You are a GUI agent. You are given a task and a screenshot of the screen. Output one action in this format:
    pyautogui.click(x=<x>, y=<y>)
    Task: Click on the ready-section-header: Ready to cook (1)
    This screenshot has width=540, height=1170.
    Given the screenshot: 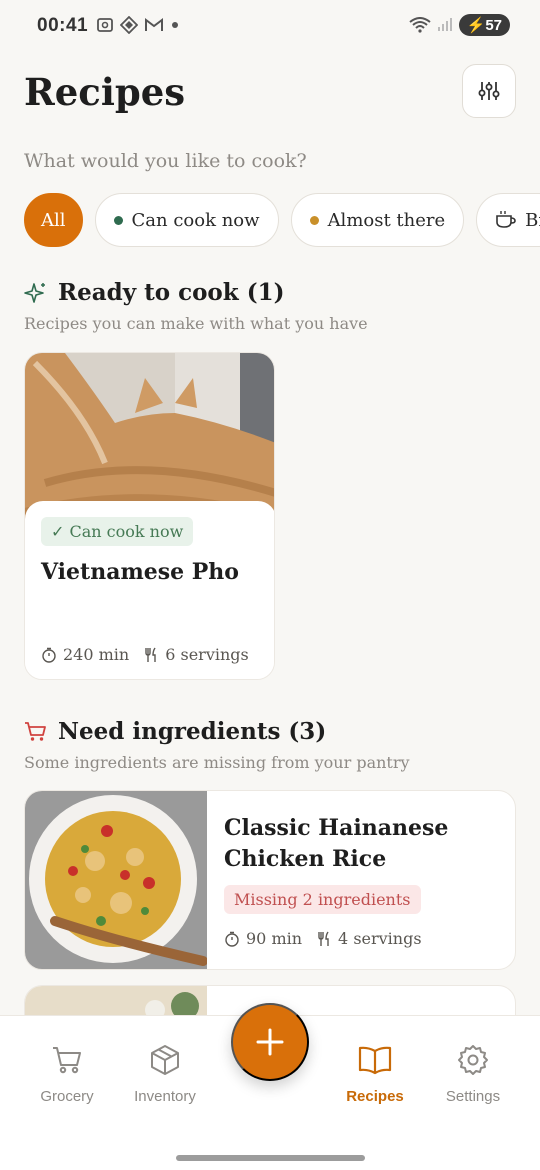 What is the action you would take?
    pyautogui.click(x=154, y=292)
    